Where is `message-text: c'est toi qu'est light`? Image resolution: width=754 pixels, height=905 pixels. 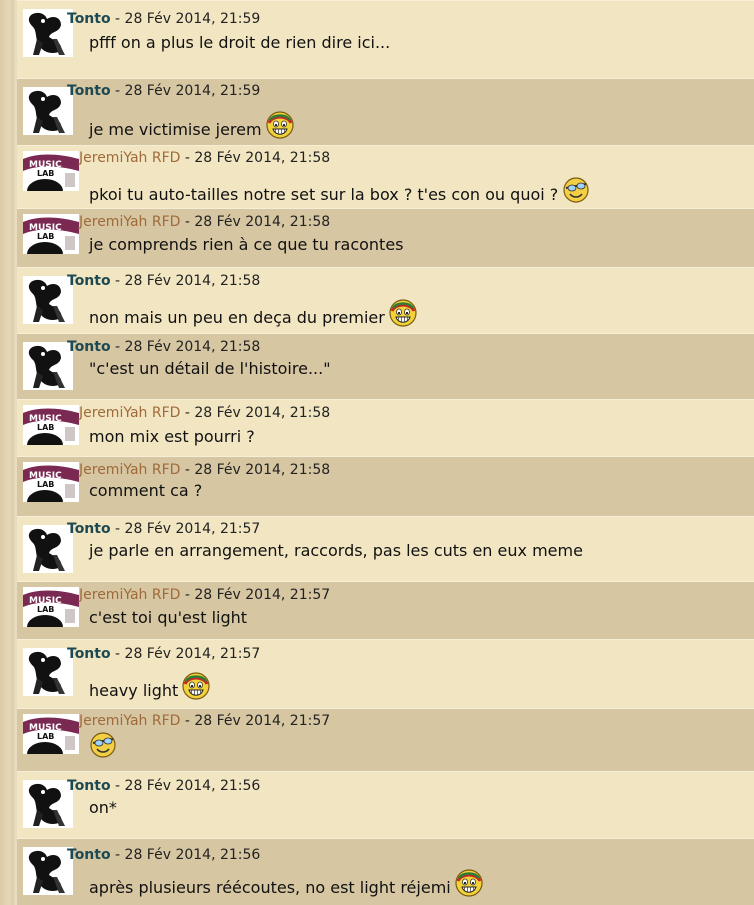
message-text: c'est toi qu'est light is located at coordinates (168, 617).